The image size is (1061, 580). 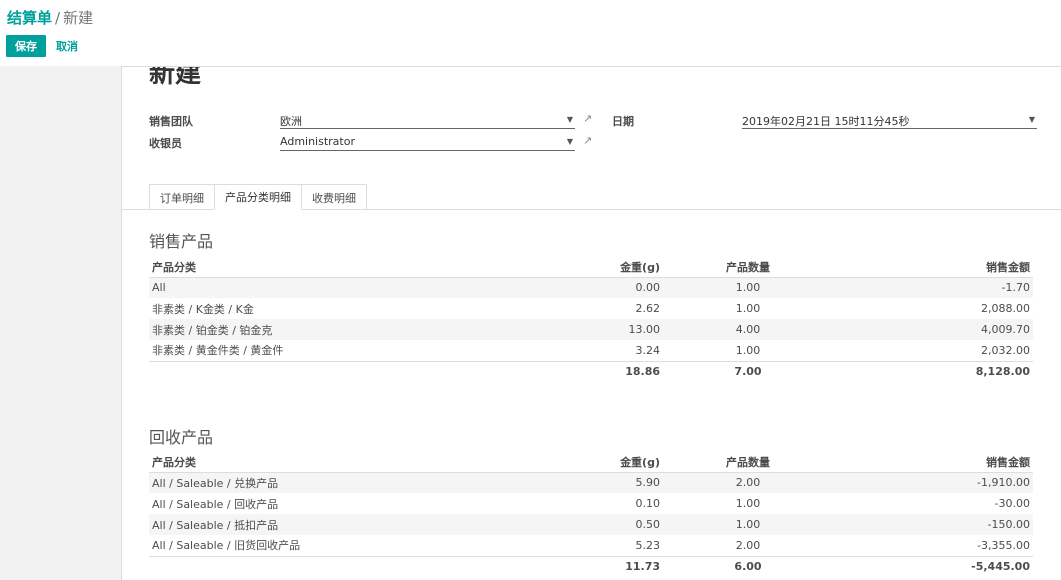 I want to click on total-quantity: 6.00, so click(x=748, y=565).